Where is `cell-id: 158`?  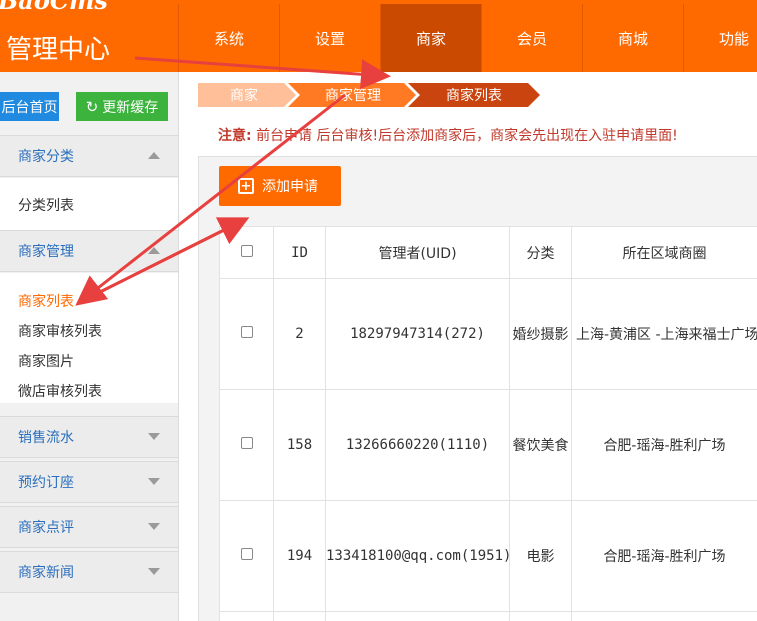 cell-id: 158 is located at coordinates (299, 445).